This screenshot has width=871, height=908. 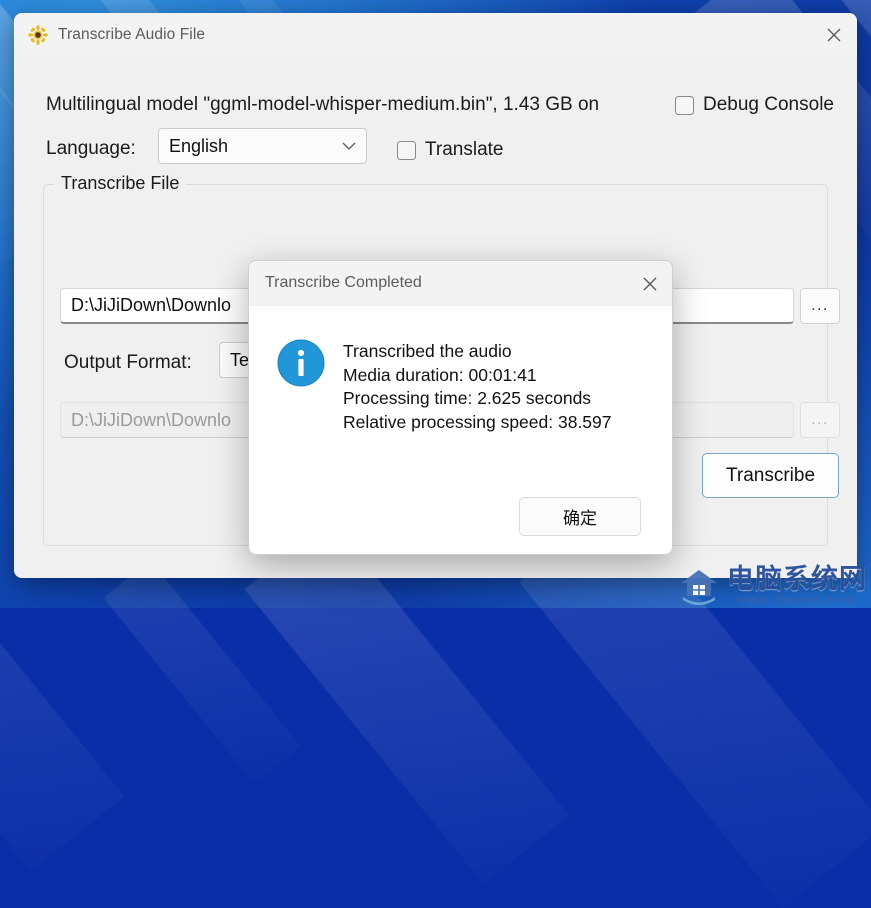 What do you see at coordinates (91, 148) in the screenshot?
I see `language-label: Language:` at bounding box center [91, 148].